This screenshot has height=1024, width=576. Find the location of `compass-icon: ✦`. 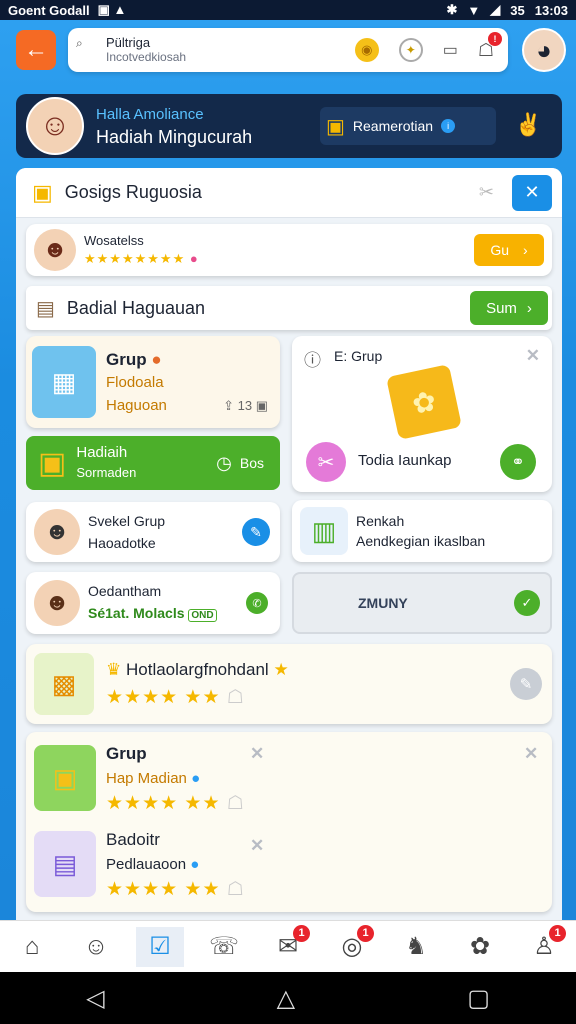

compass-icon: ✦ is located at coordinates (410, 50).